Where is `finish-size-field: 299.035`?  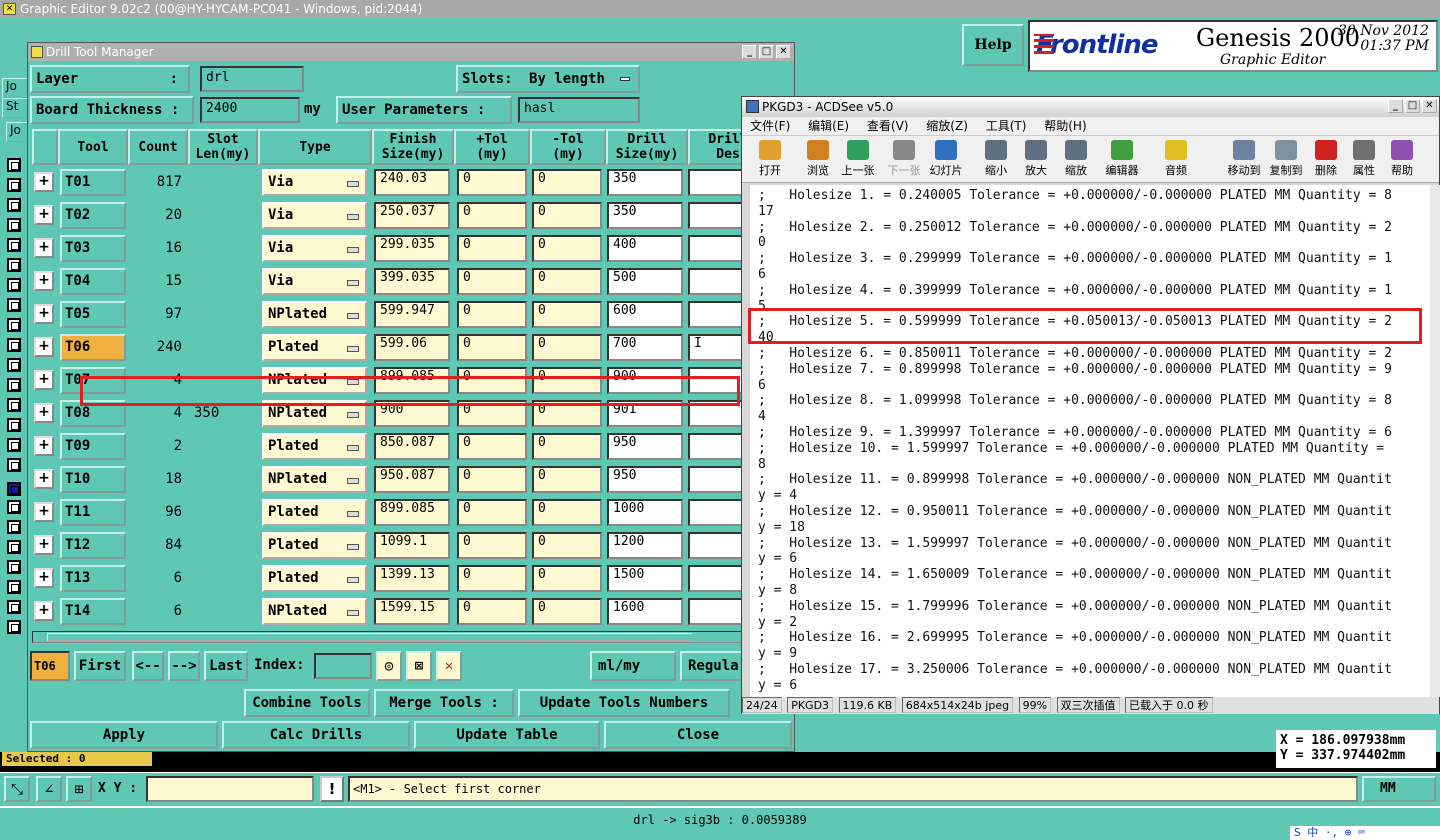 finish-size-field: 299.035 is located at coordinates (412, 248).